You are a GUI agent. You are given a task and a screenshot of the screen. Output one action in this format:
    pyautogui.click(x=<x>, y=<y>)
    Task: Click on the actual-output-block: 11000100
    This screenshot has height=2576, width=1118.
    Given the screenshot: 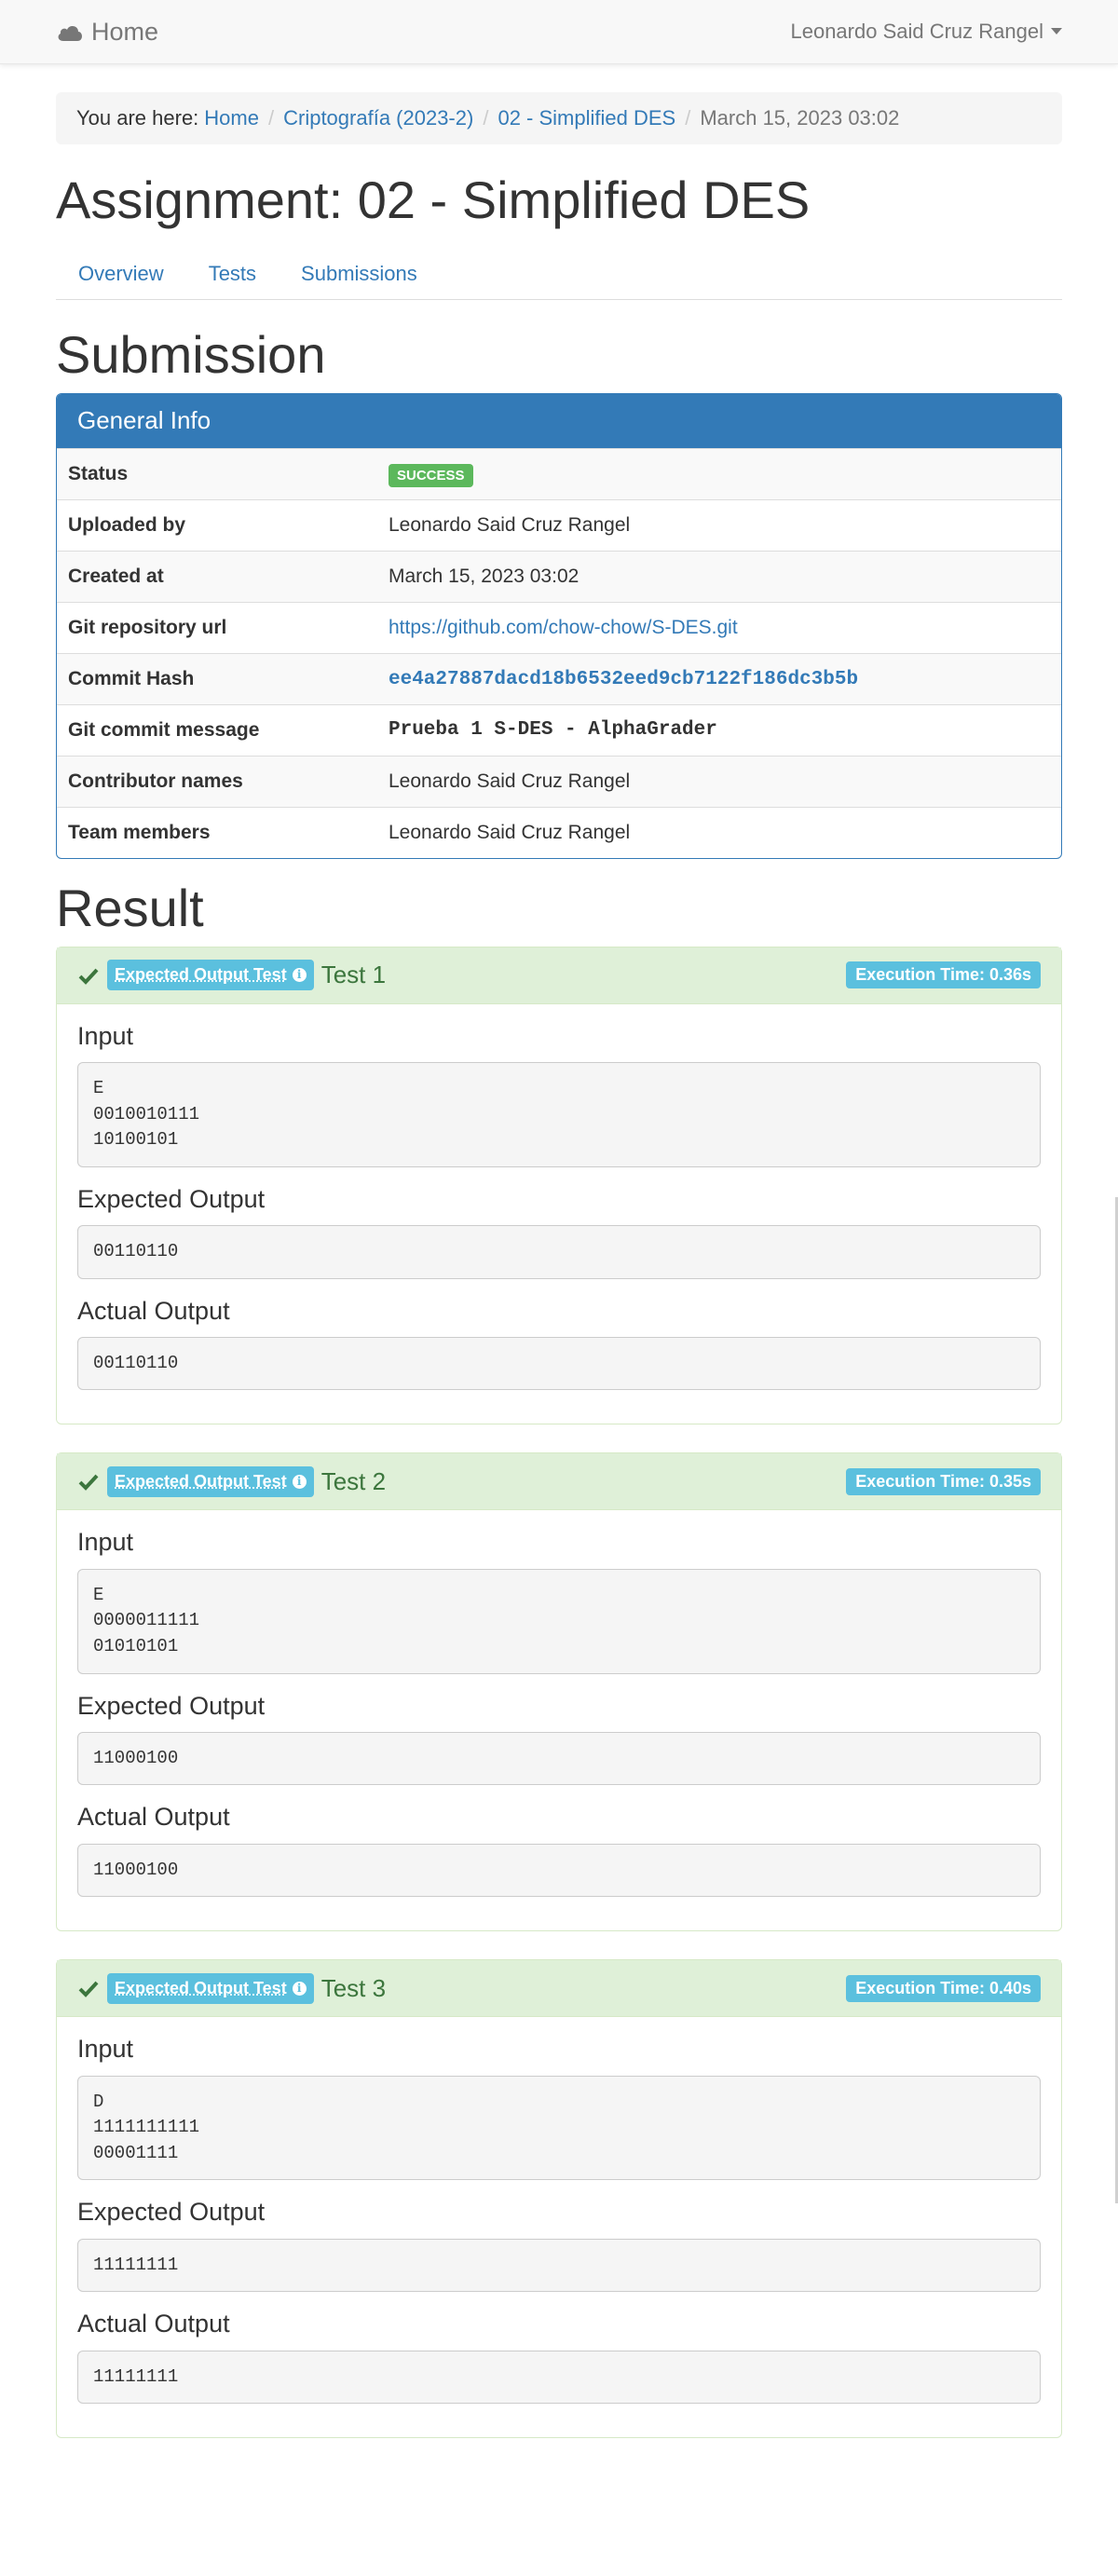 What is the action you would take?
    pyautogui.click(x=559, y=1870)
    